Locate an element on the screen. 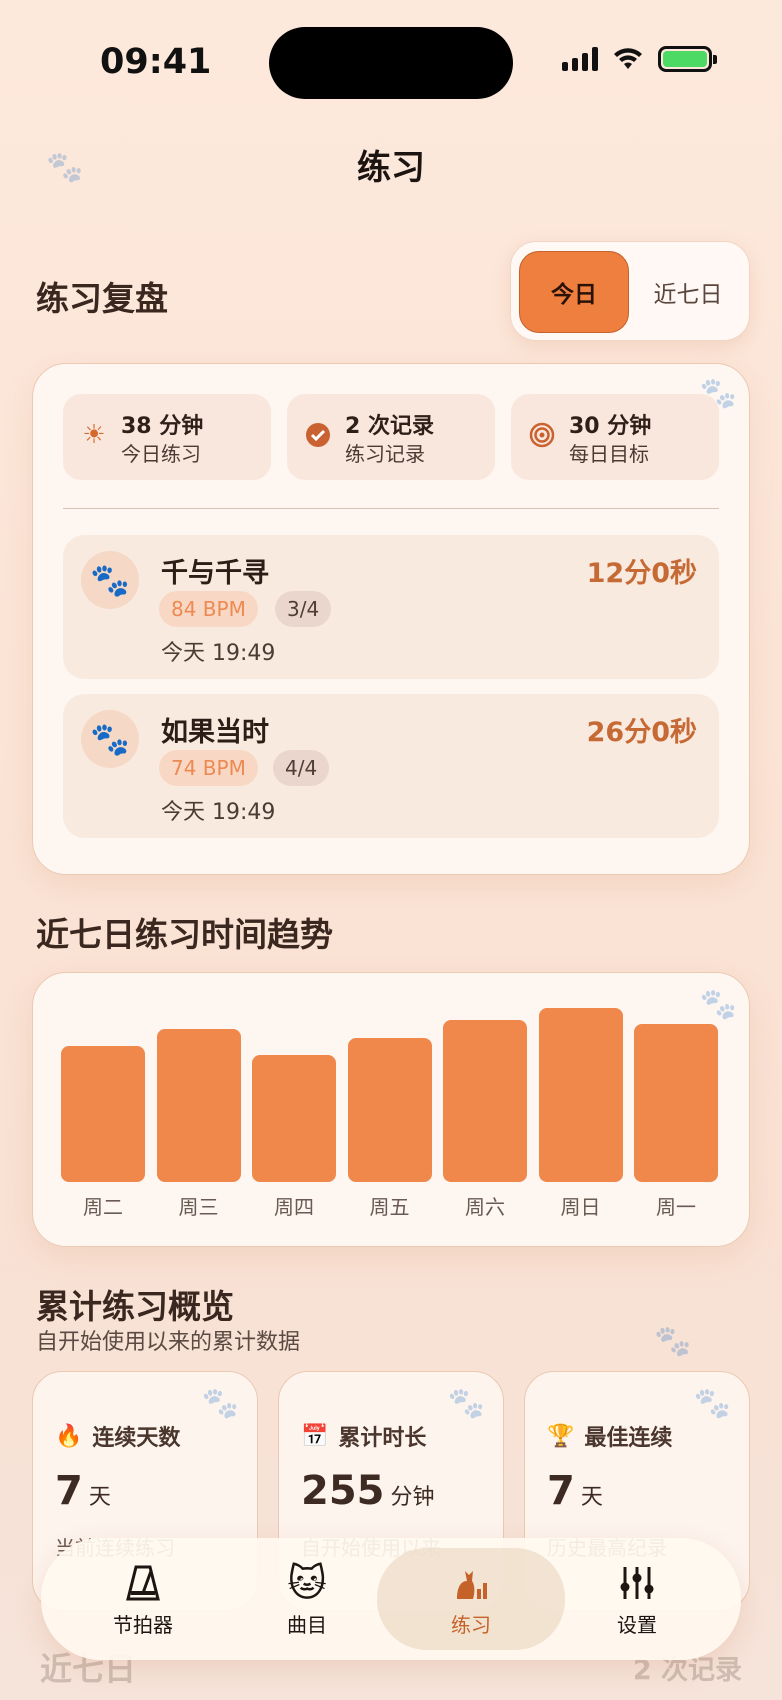 This screenshot has width=782, height=1700. cat-music-icon: 🐱 is located at coordinates (307, 1582).